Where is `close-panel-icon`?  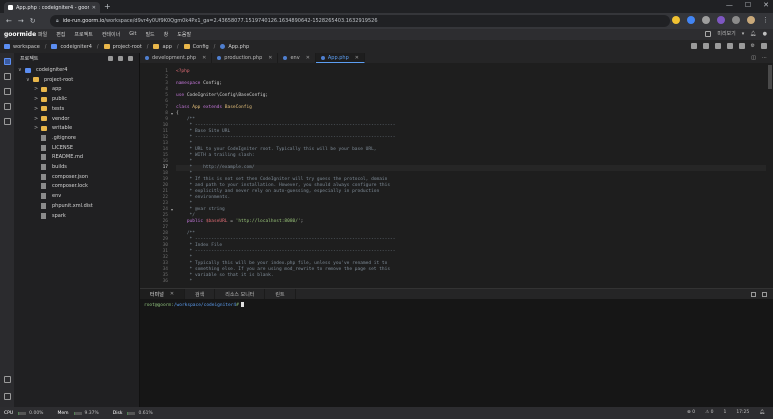
close-panel-icon is located at coordinates (764, 294).